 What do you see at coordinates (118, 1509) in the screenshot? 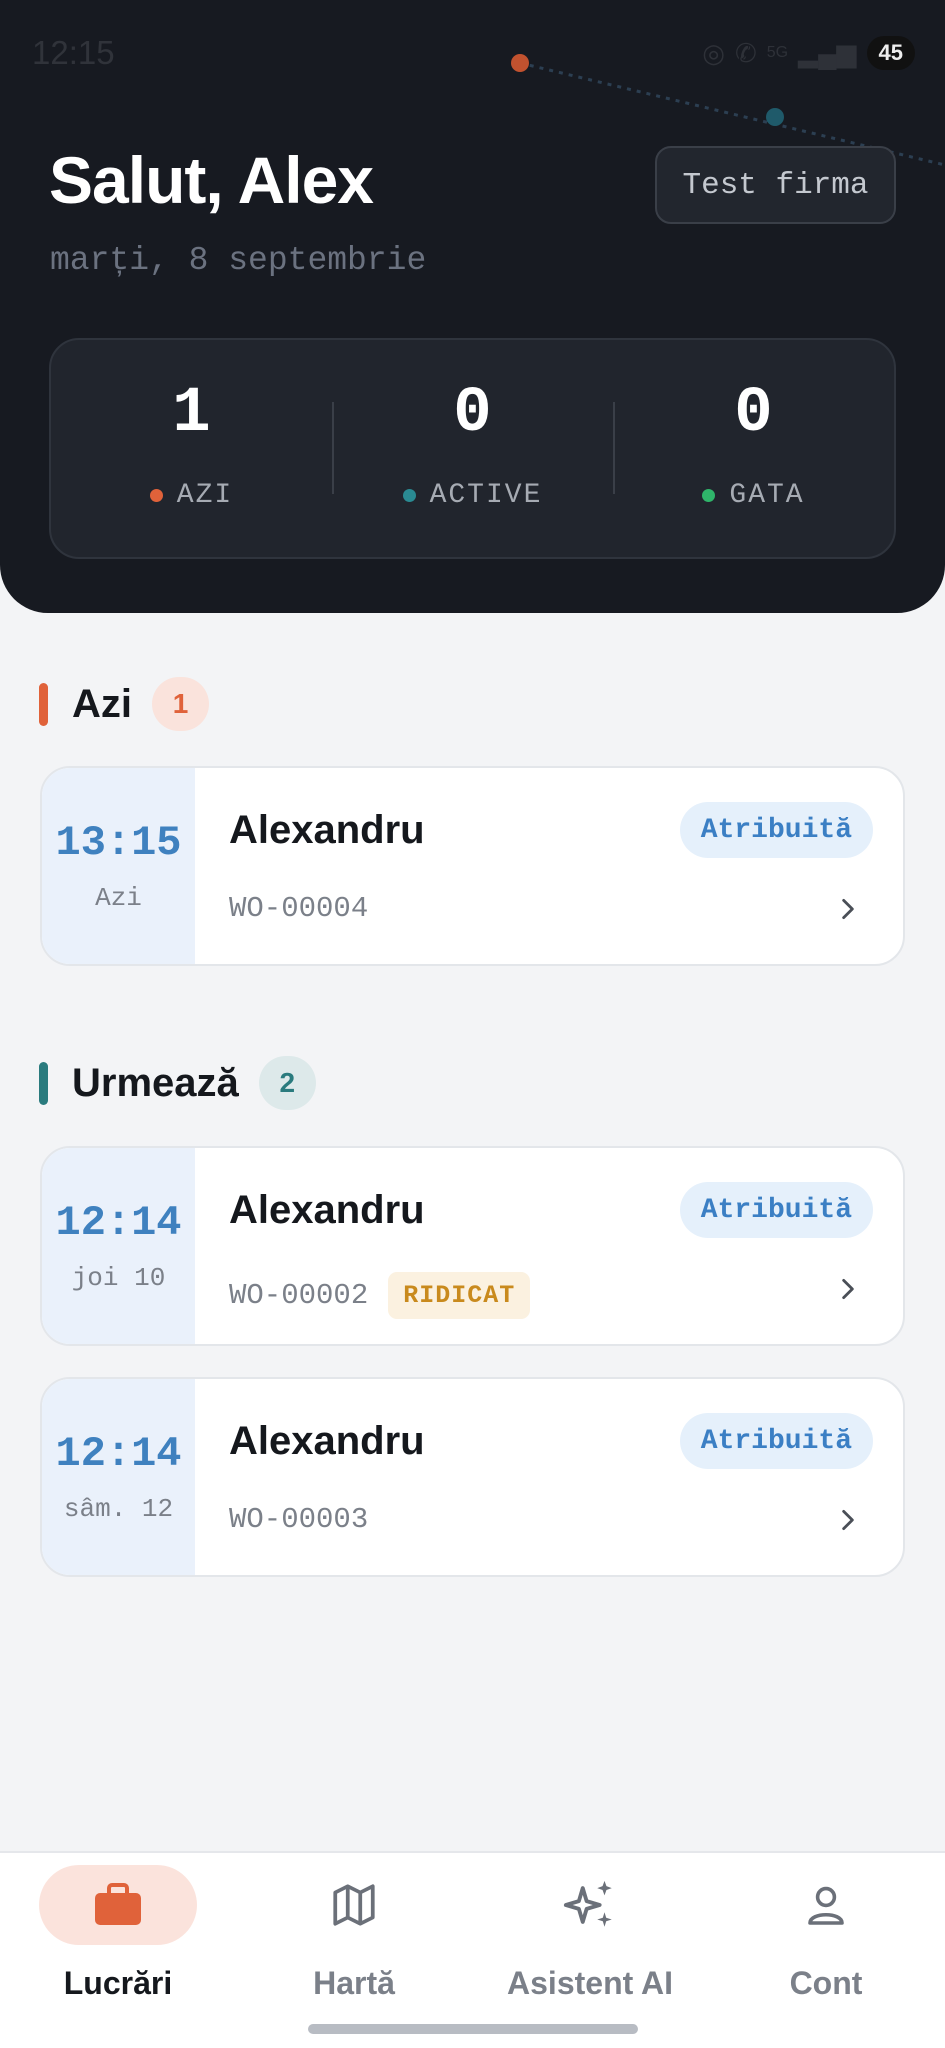
I see `job-day: sâm. 12` at bounding box center [118, 1509].